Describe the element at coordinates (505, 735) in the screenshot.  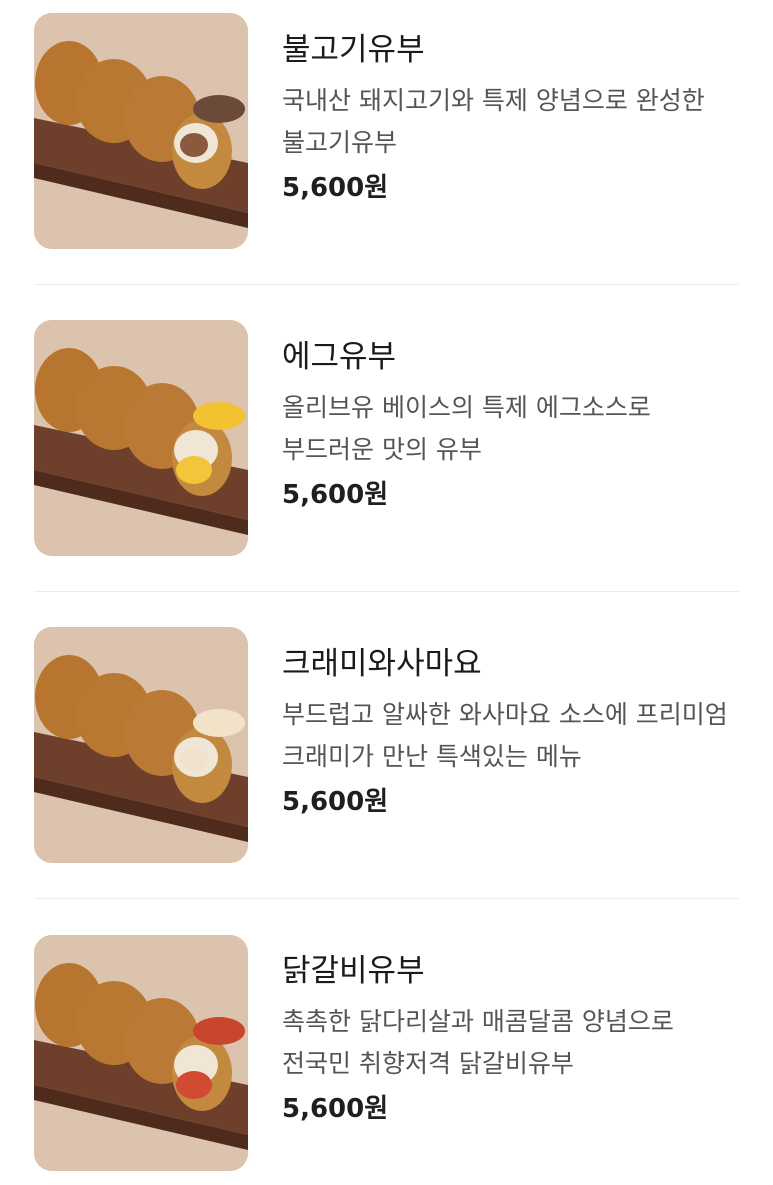
I see `menu-item-description: 부드럽고 알싸한 와사마요 소스에 프리미엄 크래미가 만난 특색있는 메뉴` at that location.